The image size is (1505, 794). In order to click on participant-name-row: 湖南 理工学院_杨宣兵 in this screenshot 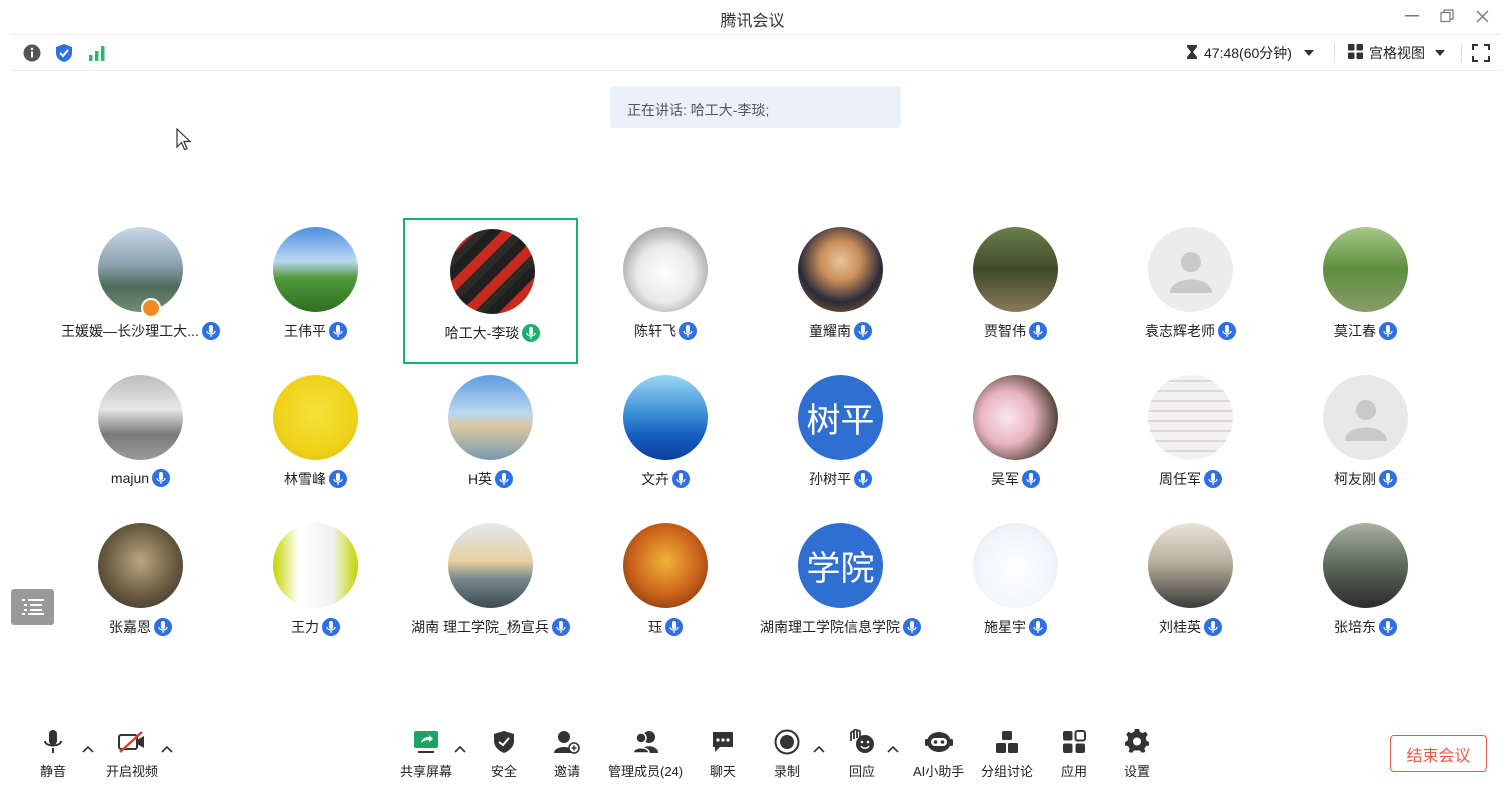, I will do `click(490, 627)`.